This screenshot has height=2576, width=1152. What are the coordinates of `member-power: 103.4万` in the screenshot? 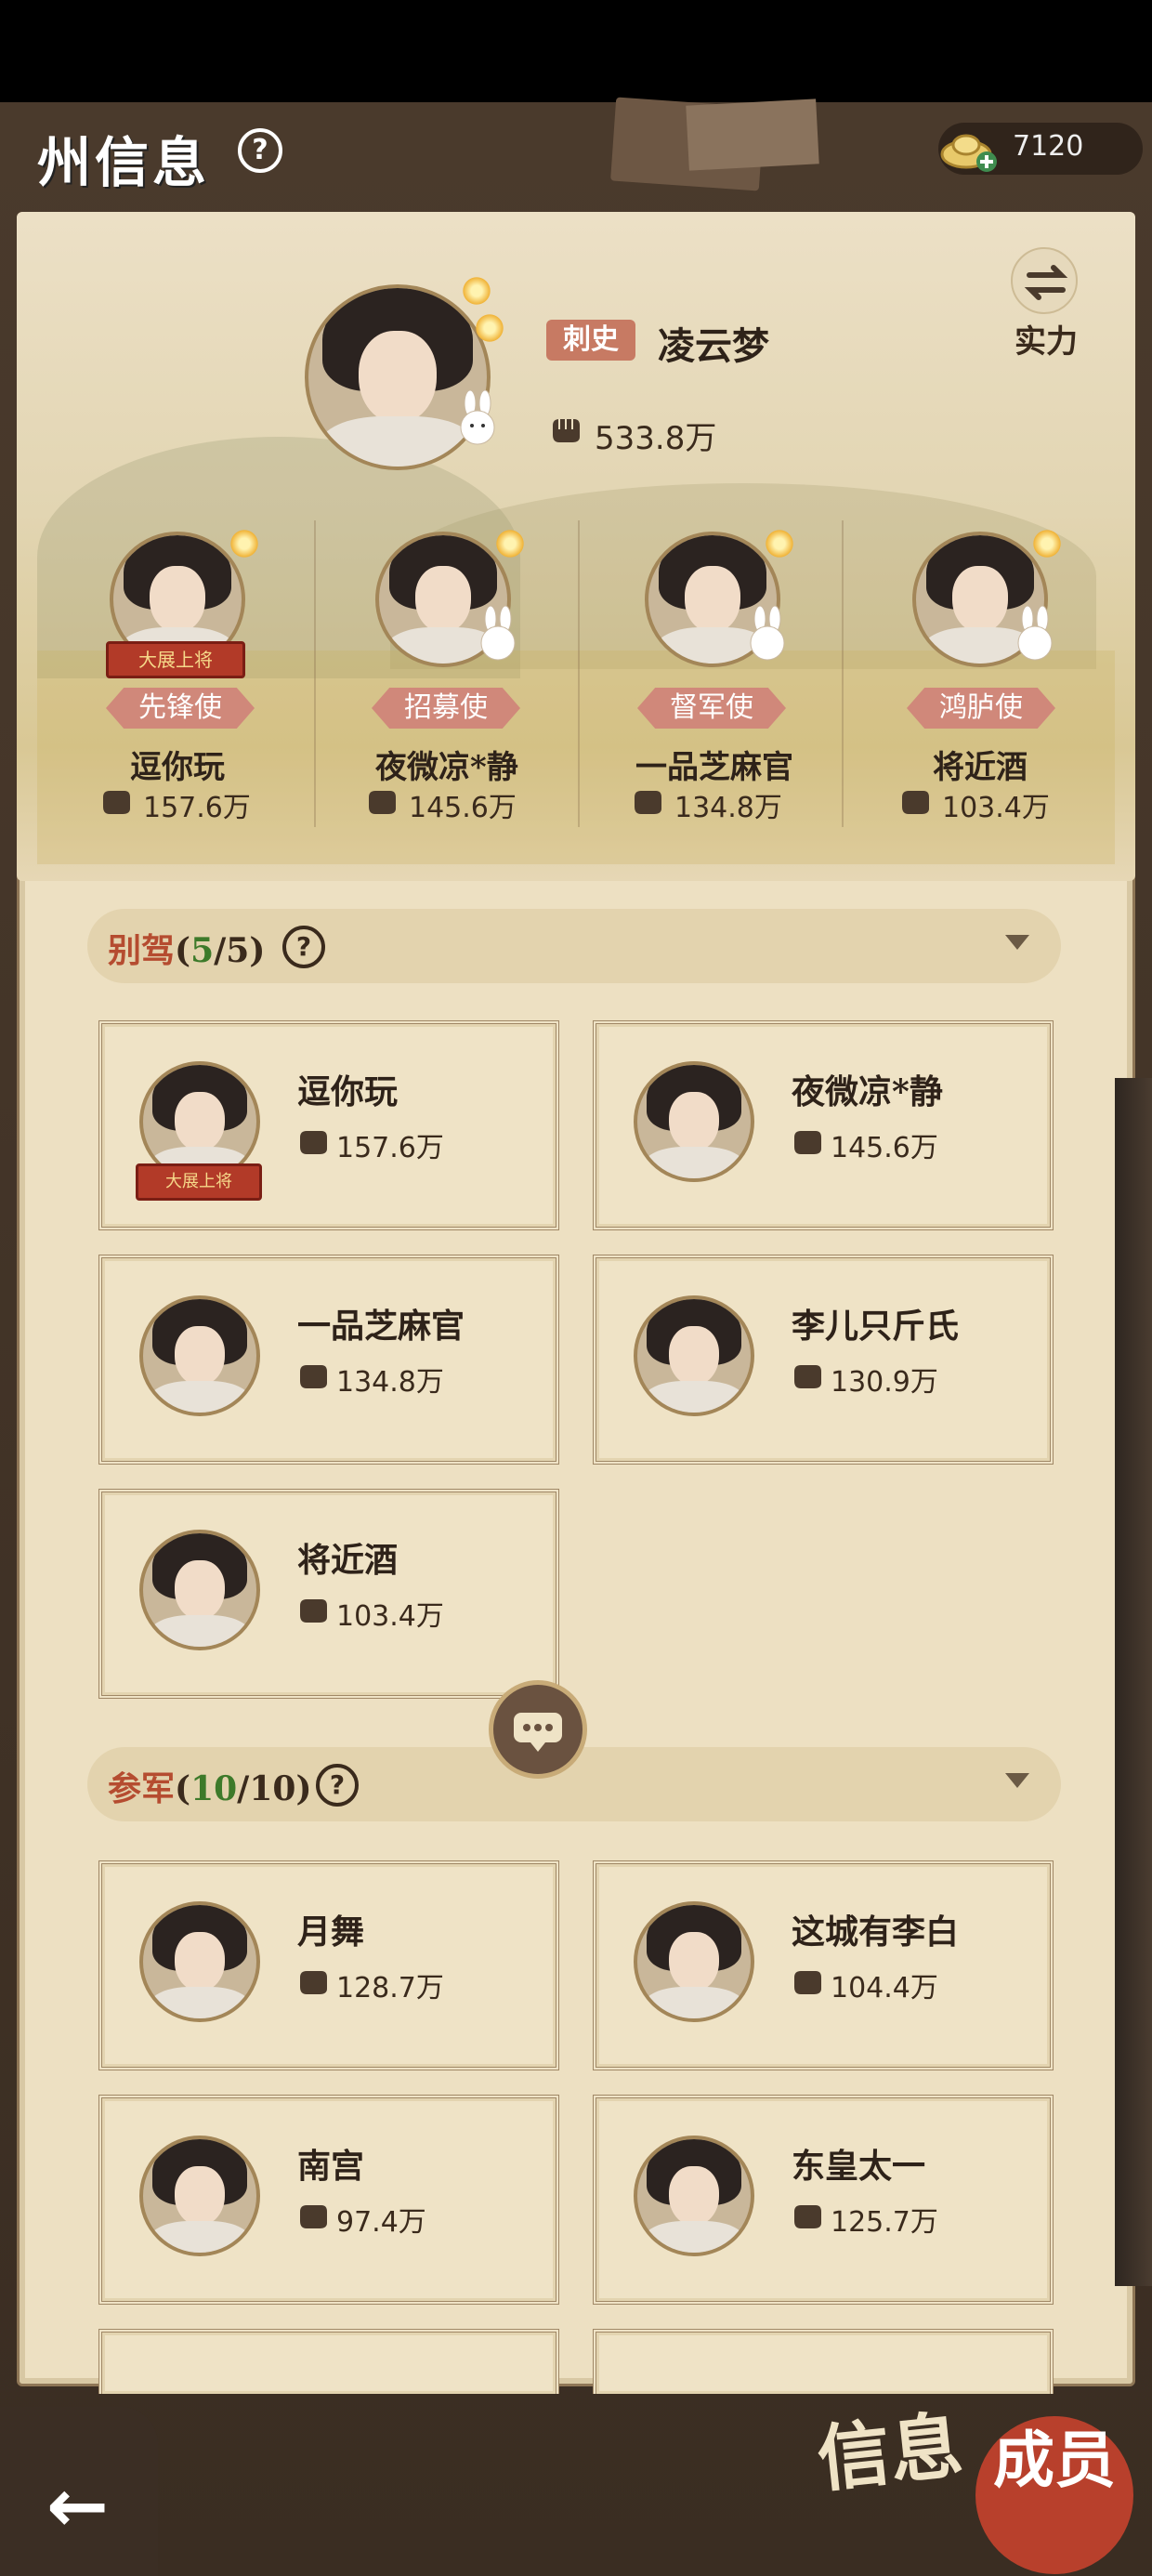 It's located at (390, 1616).